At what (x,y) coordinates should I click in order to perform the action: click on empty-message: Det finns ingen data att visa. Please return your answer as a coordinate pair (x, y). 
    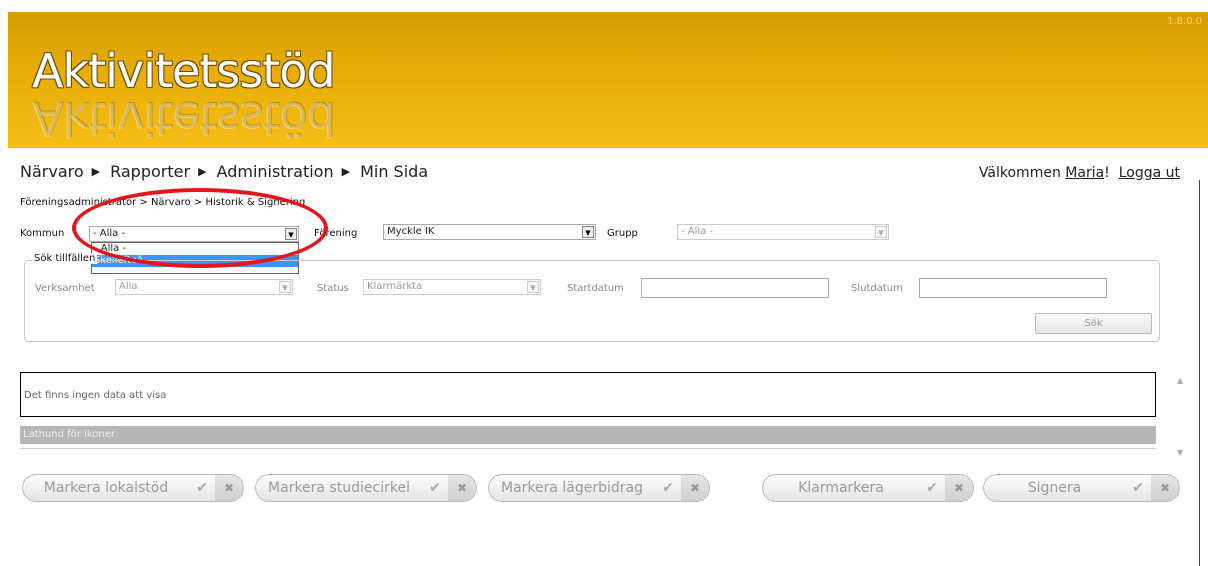
    Looking at the image, I should click on (95, 395).